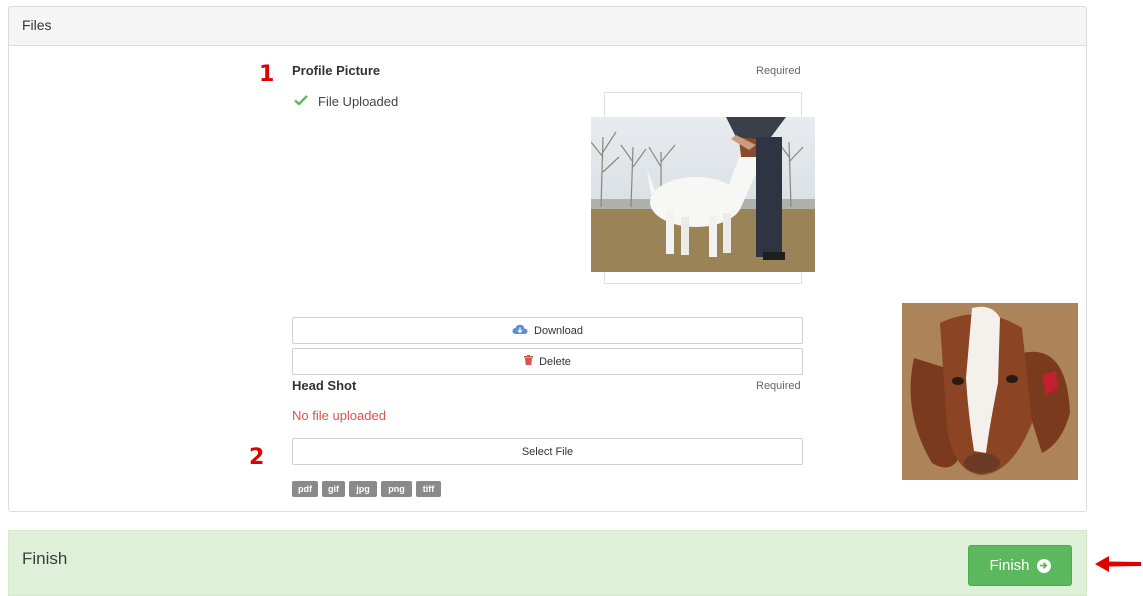 Image resolution: width=1143 pixels, height=596 pixels. What do you see at coordinates (257, 457) in the screenshot?
I see `step-2-annotation: 2` at bounding box center [257, 457].